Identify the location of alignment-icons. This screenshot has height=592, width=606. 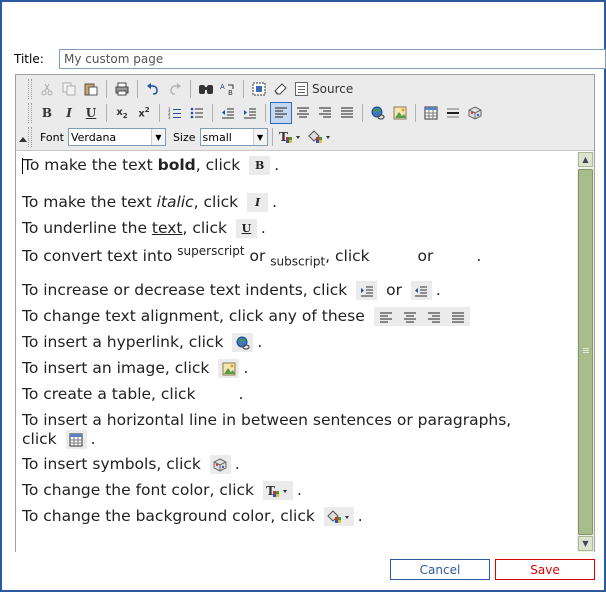
(421, 316).